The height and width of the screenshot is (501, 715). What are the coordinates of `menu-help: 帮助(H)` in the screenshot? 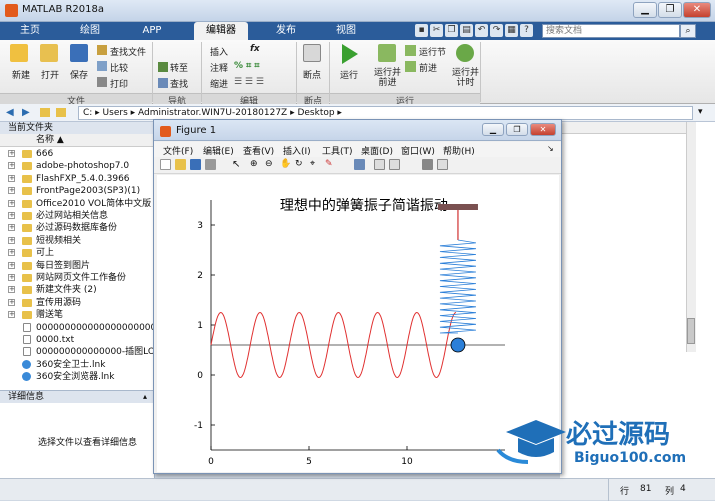 It's located at (459, 150).